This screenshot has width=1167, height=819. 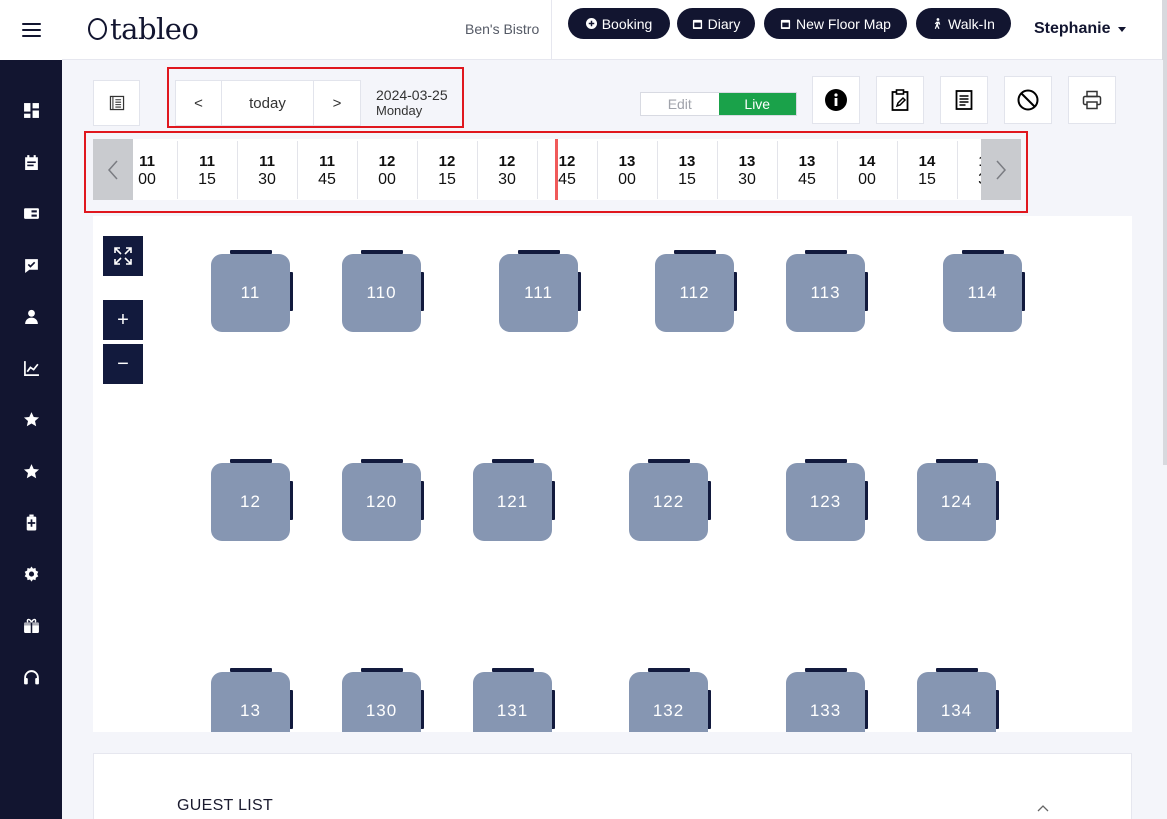 I want to click on table-122: 122, so click(x=670, y=500).